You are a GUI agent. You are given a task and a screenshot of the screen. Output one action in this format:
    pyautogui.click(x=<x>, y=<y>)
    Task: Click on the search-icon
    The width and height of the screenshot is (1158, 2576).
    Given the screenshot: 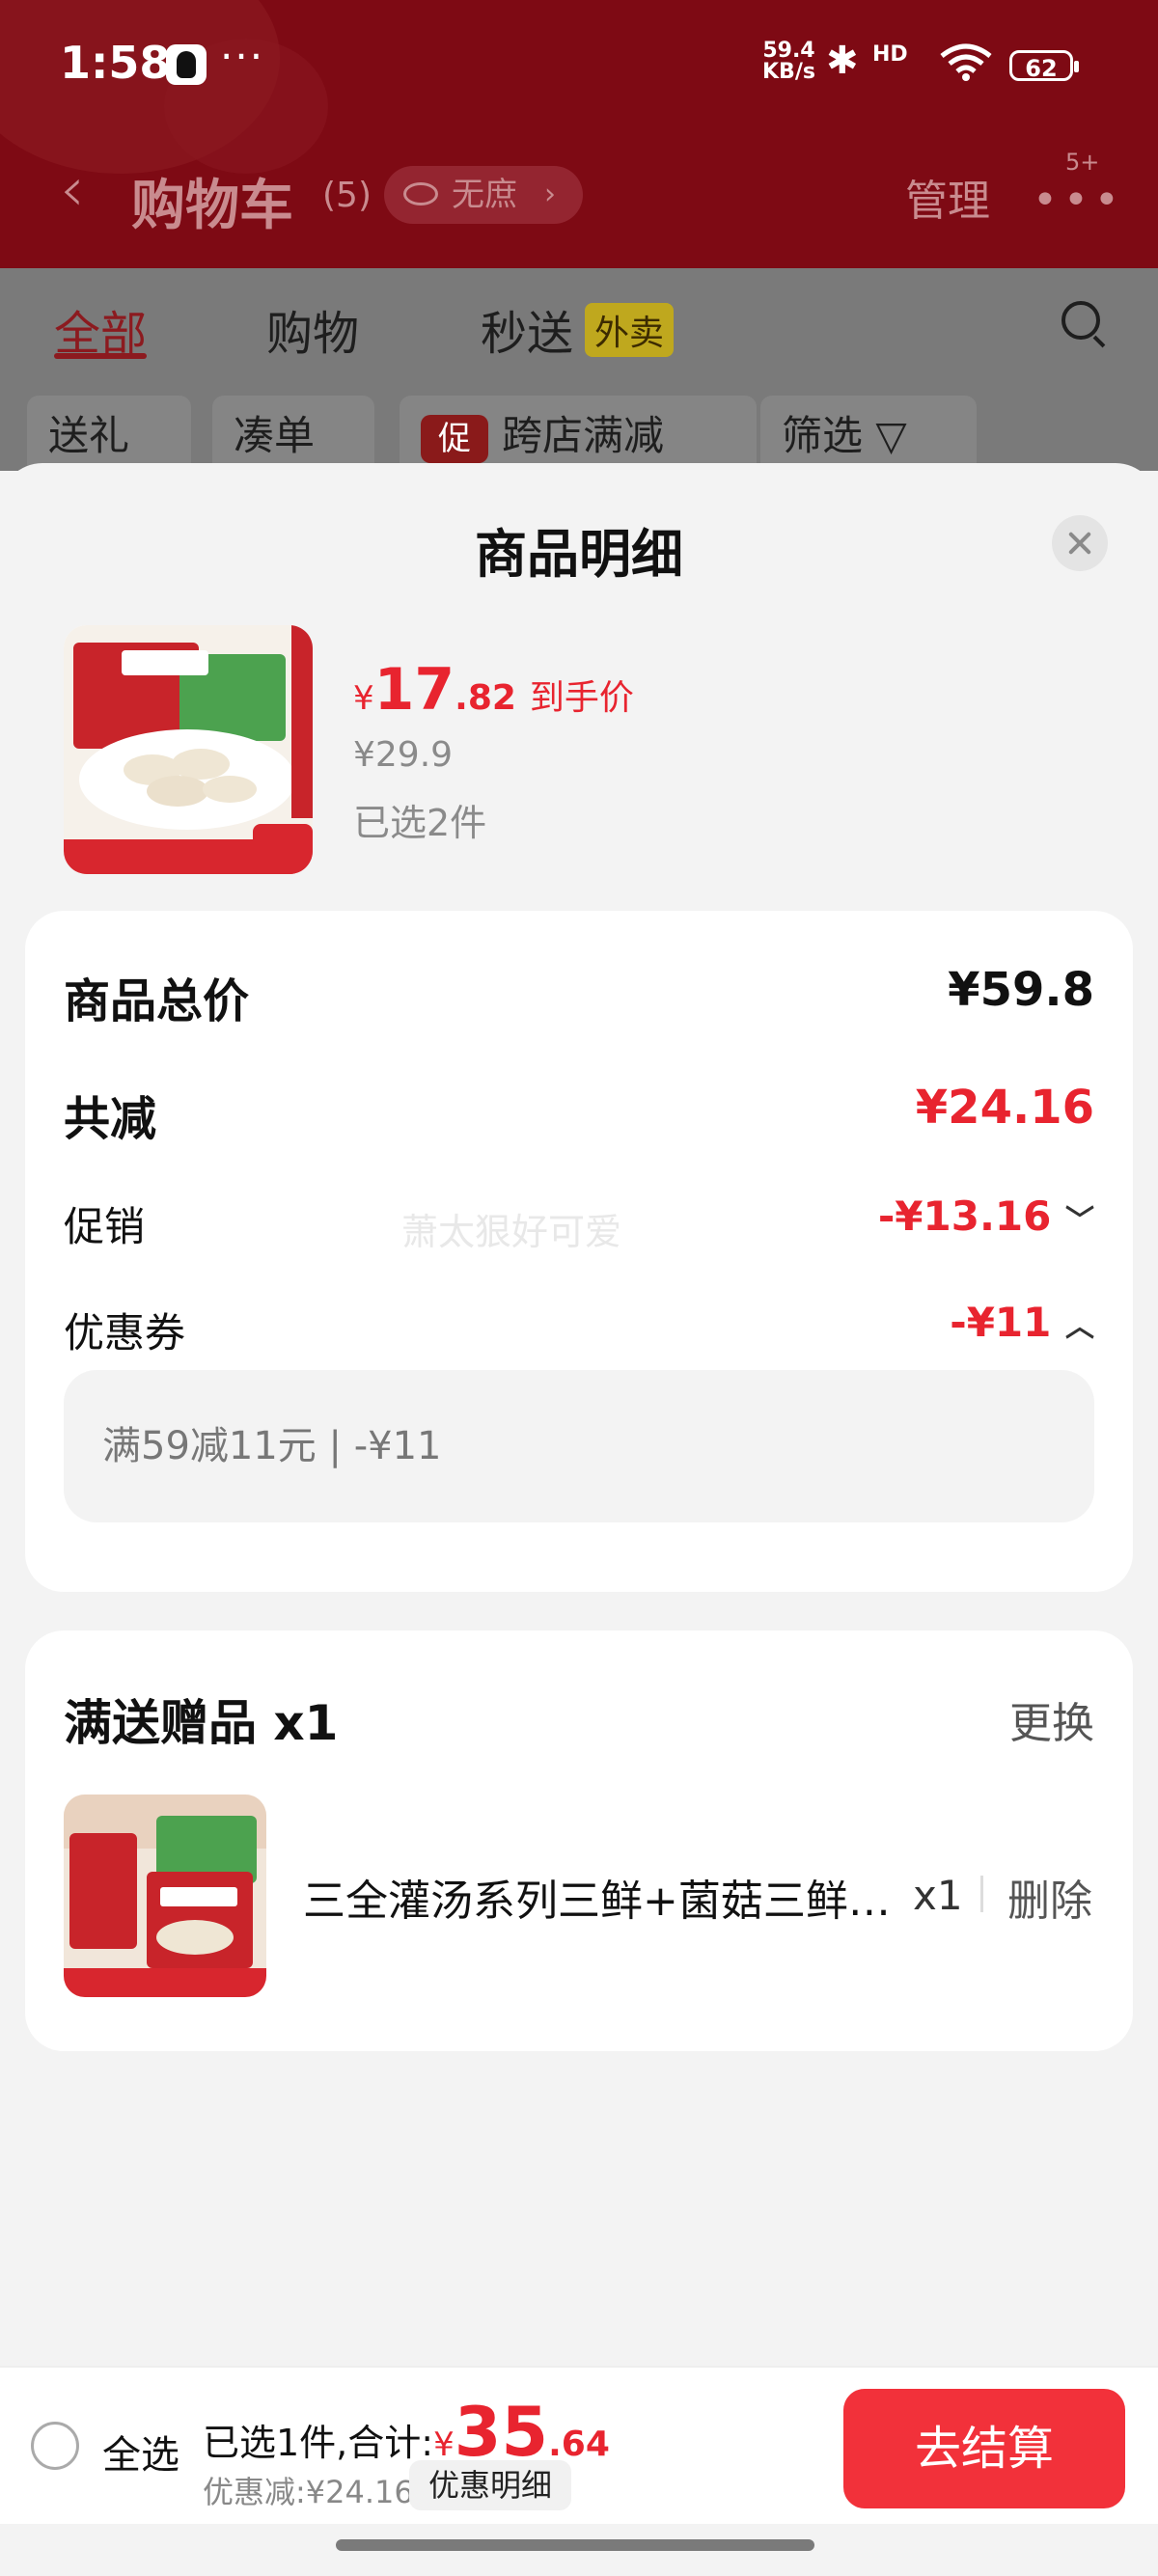 What is the action you would take?
    pyautogui.click(x=1081, y=320)
    